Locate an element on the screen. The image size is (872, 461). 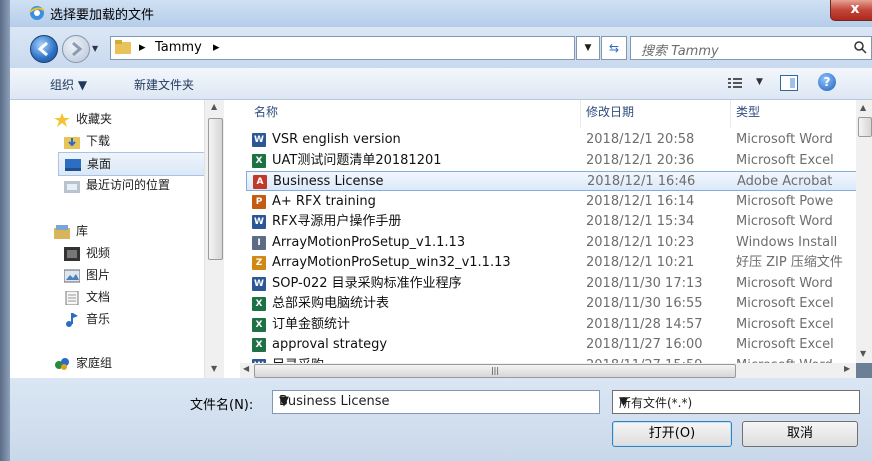
star-icon is located at coordinates (62, 119).